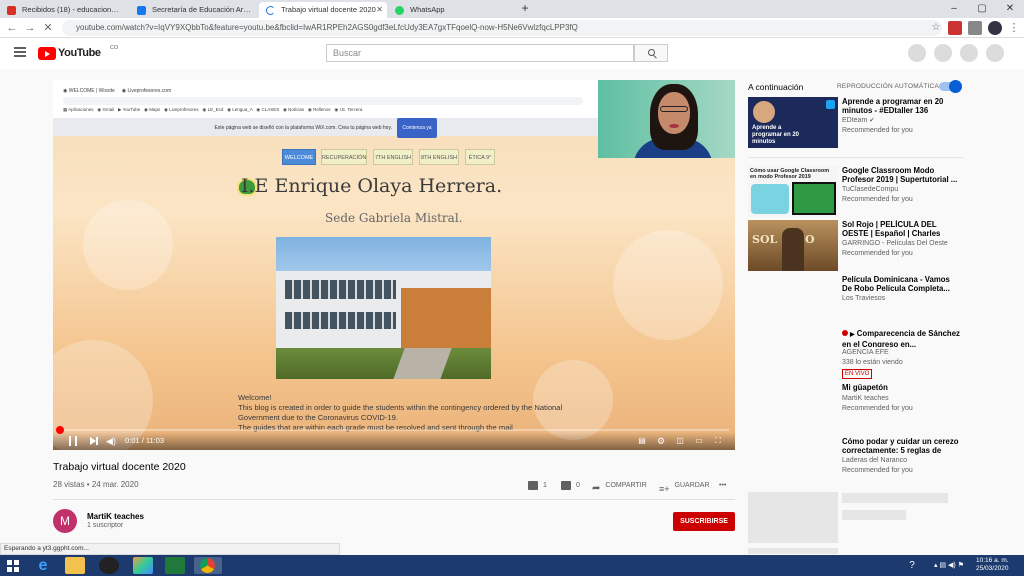 Image resolution: width=1024 pixels, height=576 pixels. What do you see at coordinates (995, 28) in the screenshot?
I see `profile-avatar` at bounding box center [995, 28].